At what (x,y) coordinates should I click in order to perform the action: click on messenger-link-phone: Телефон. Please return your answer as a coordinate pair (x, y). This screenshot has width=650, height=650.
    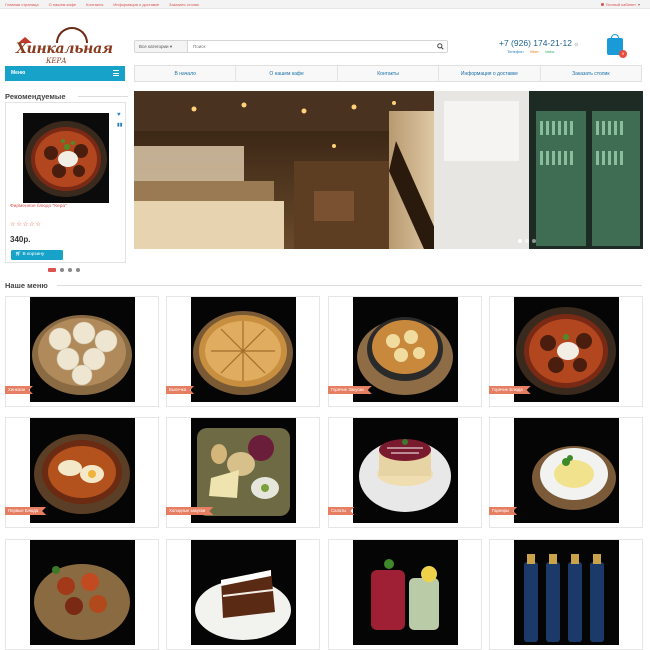
    Looking at the image, I should click on (515, 51).